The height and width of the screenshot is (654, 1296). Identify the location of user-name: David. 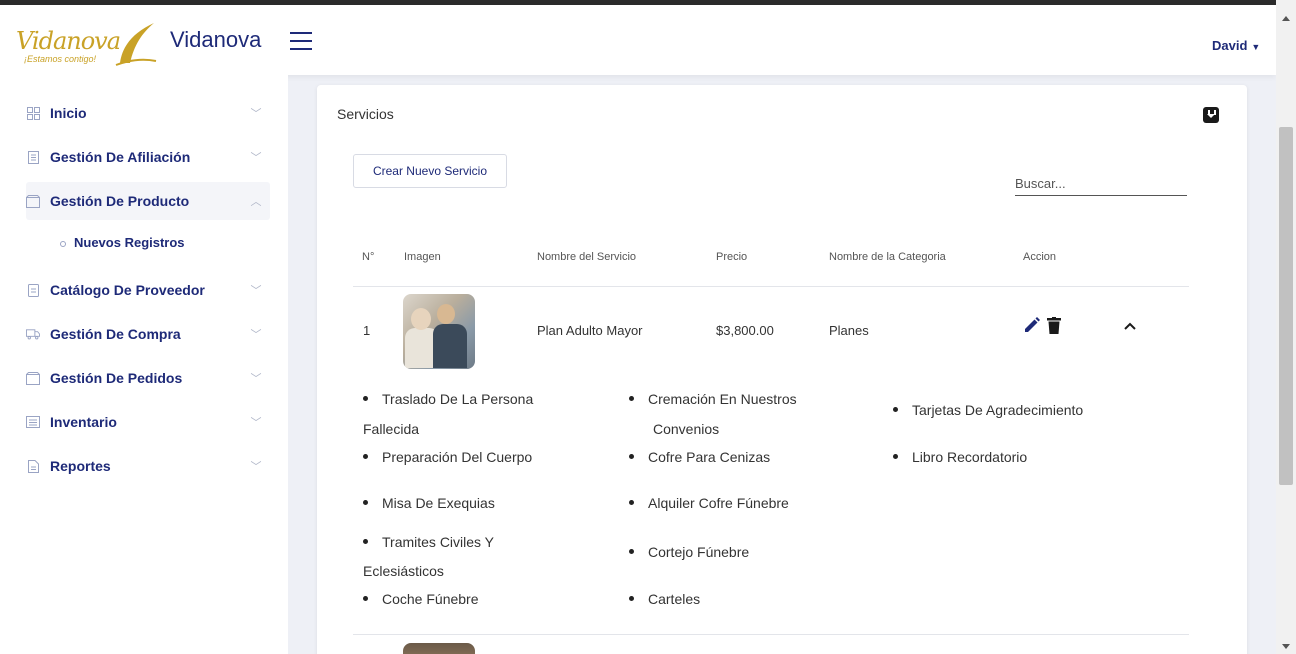
(1230, 45).